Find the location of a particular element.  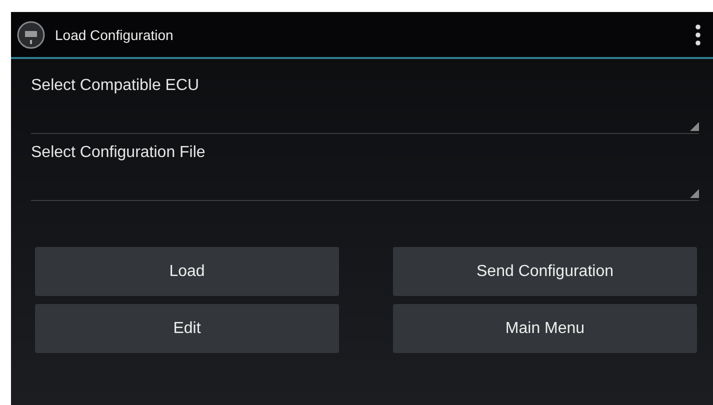

spinner-label: Select Configuration File is located at coordinates (118, 153).